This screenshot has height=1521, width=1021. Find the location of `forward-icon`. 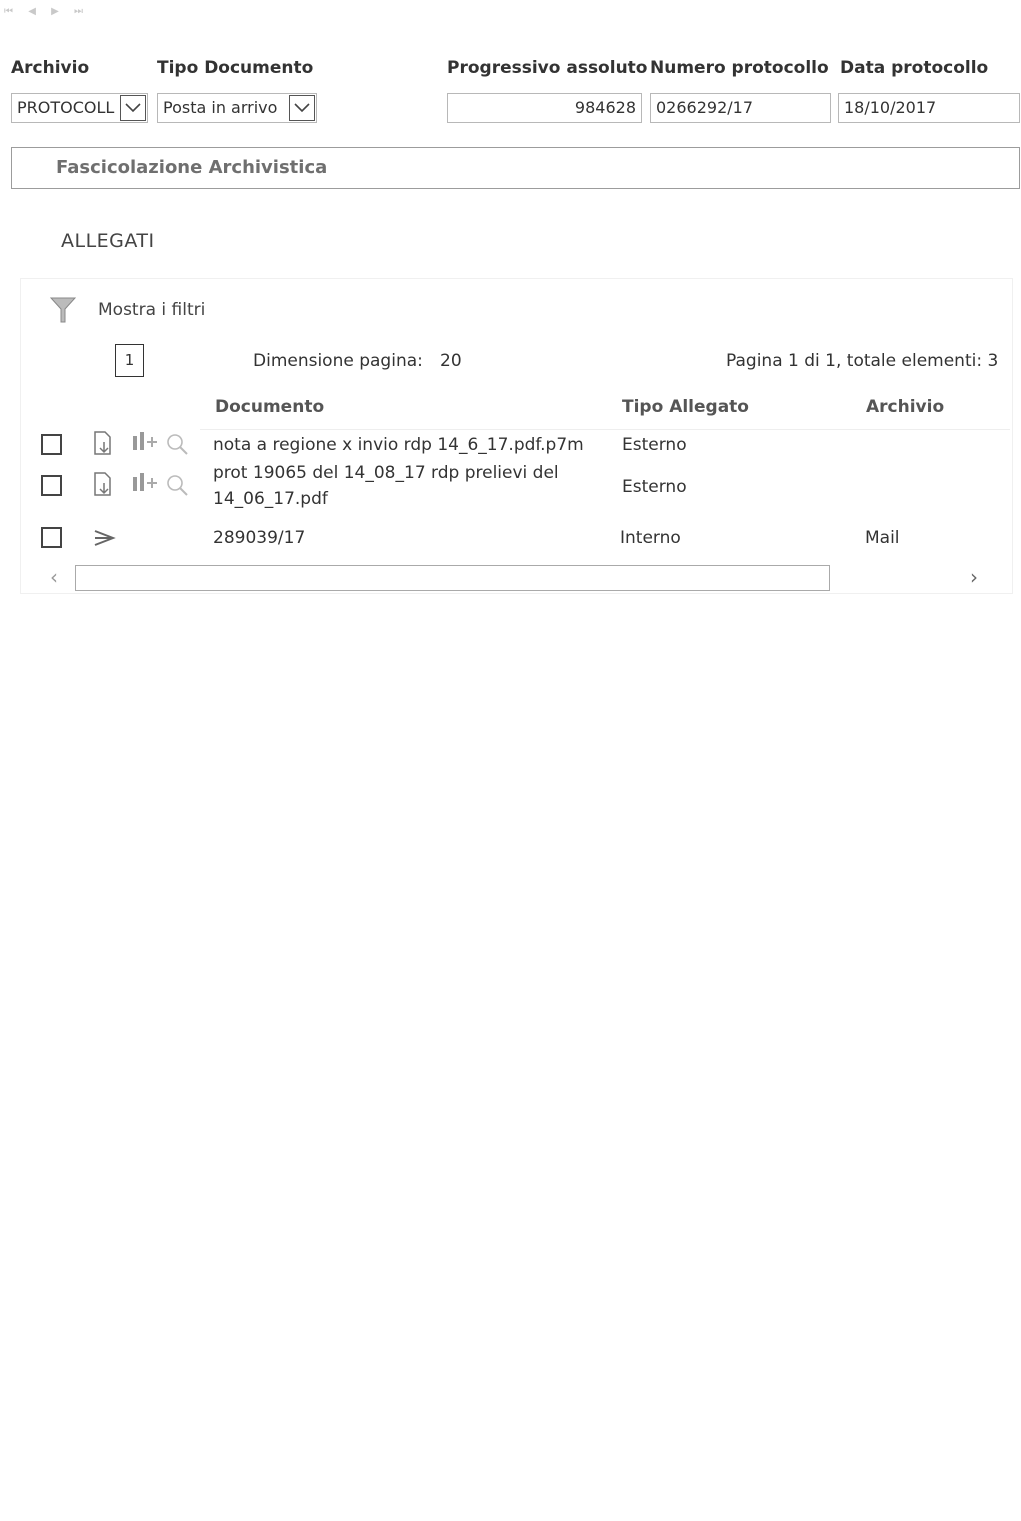

forward-icon is located at coordinates (105, 538).